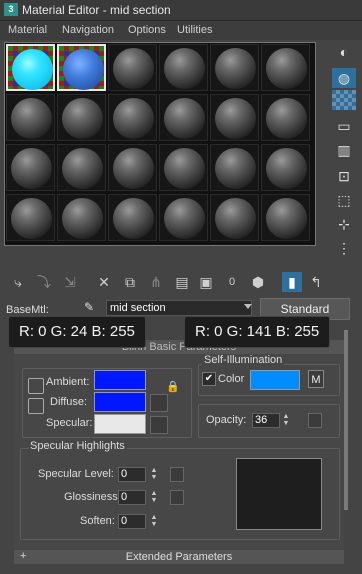 Image resolution: width=362 pixels, height=574 pixels. Describe the element at coordinates (120, 380) in the screenshot. I see `ambient-color-swatch` at that location.